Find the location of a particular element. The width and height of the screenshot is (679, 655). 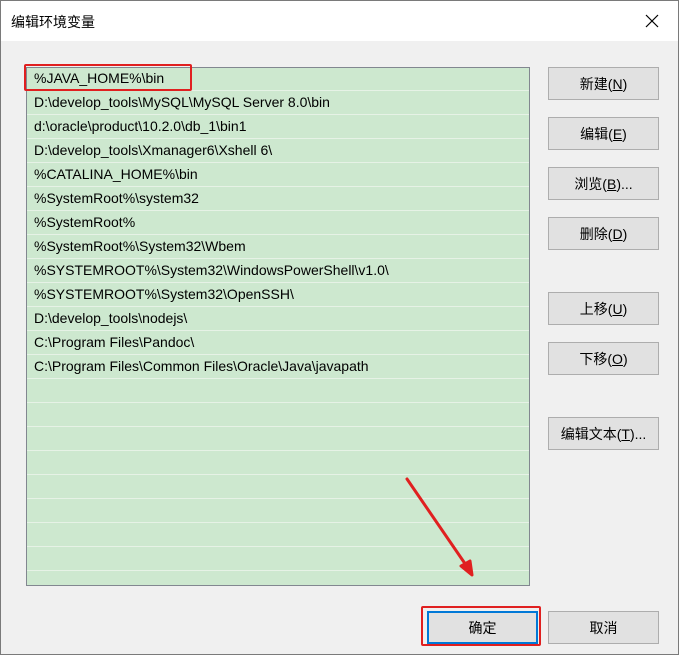

close-button is located at coordinates (652, 21).